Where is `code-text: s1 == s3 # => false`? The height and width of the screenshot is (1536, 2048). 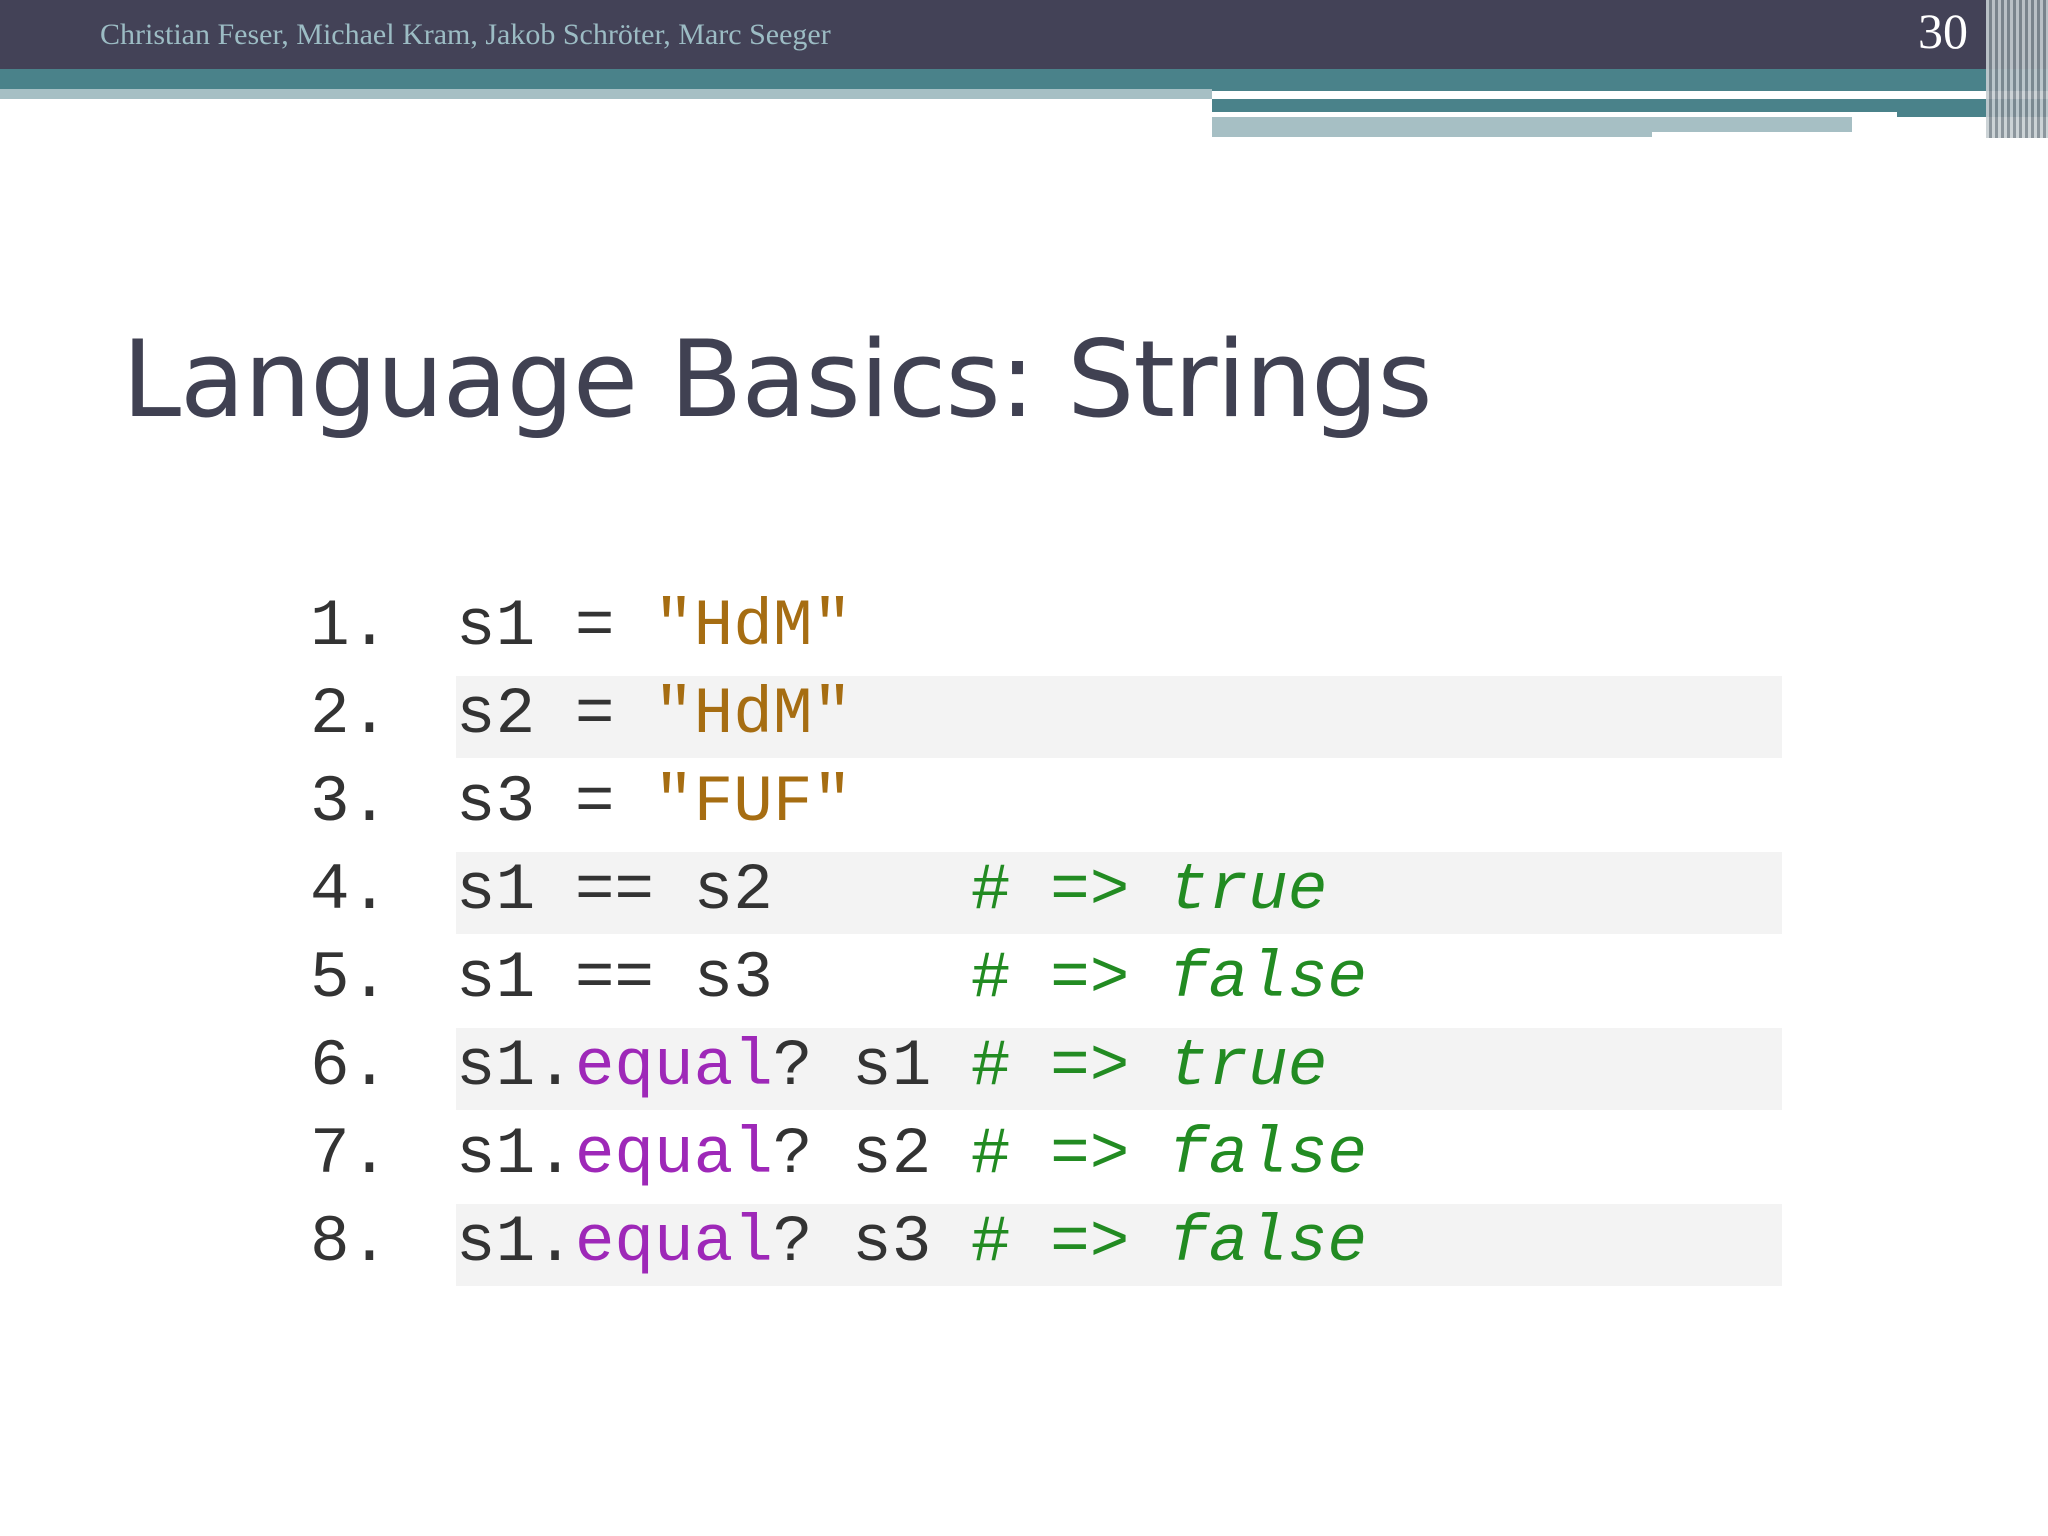 code-text: s1 == s3 # => false is located at coordinates (911, 978).